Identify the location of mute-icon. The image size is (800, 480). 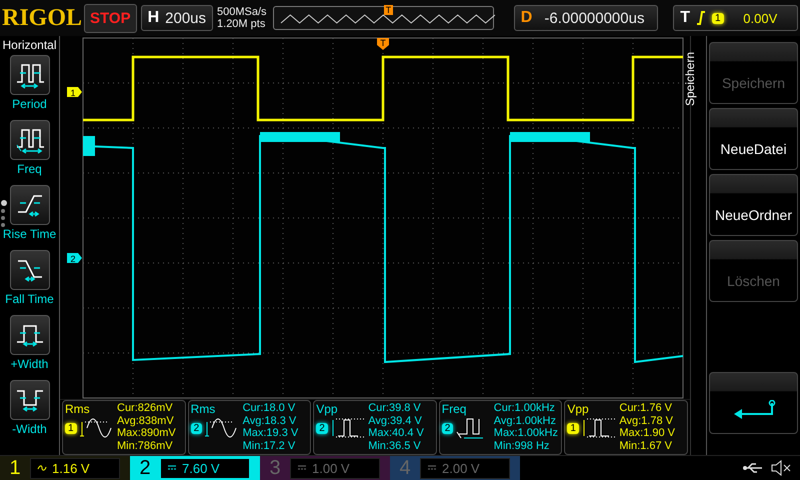
(781, 468).